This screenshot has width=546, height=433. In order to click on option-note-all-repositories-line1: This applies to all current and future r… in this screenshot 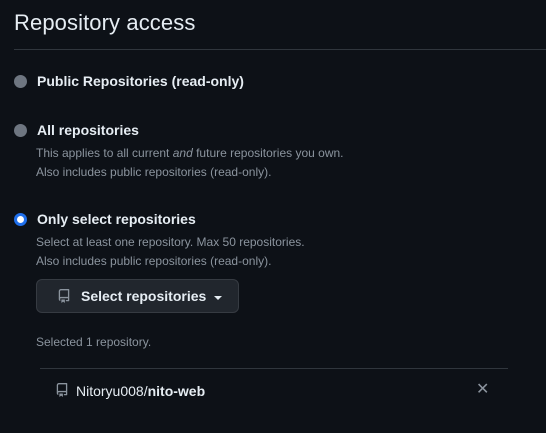, I will do `click(190, 153)`.